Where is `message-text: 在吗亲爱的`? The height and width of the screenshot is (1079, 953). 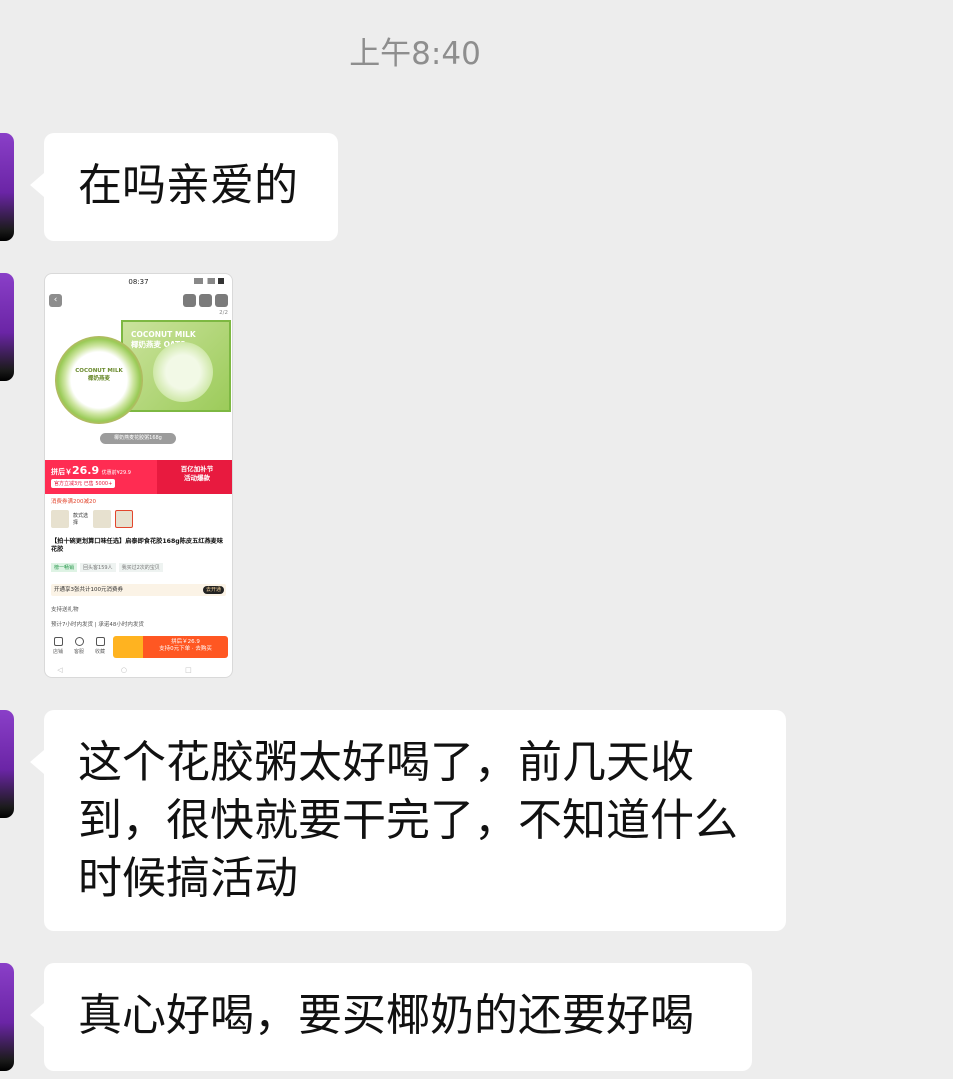 message-text: 在吗亲爱的 is located at coordinates (188, 185).